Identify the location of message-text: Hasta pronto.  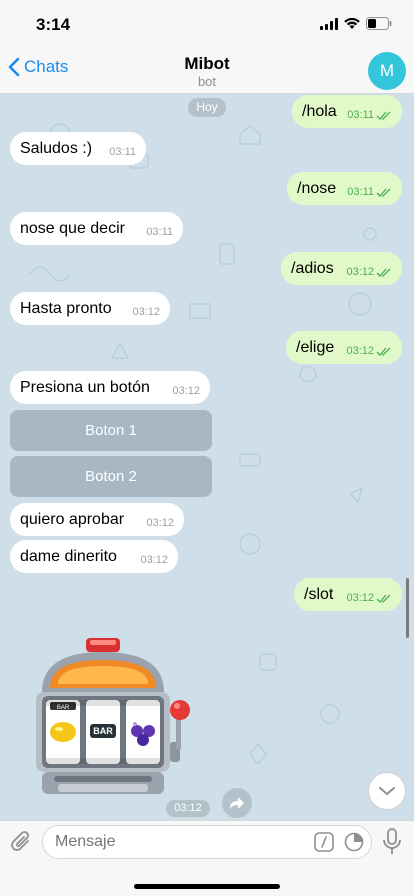
(66, 308).